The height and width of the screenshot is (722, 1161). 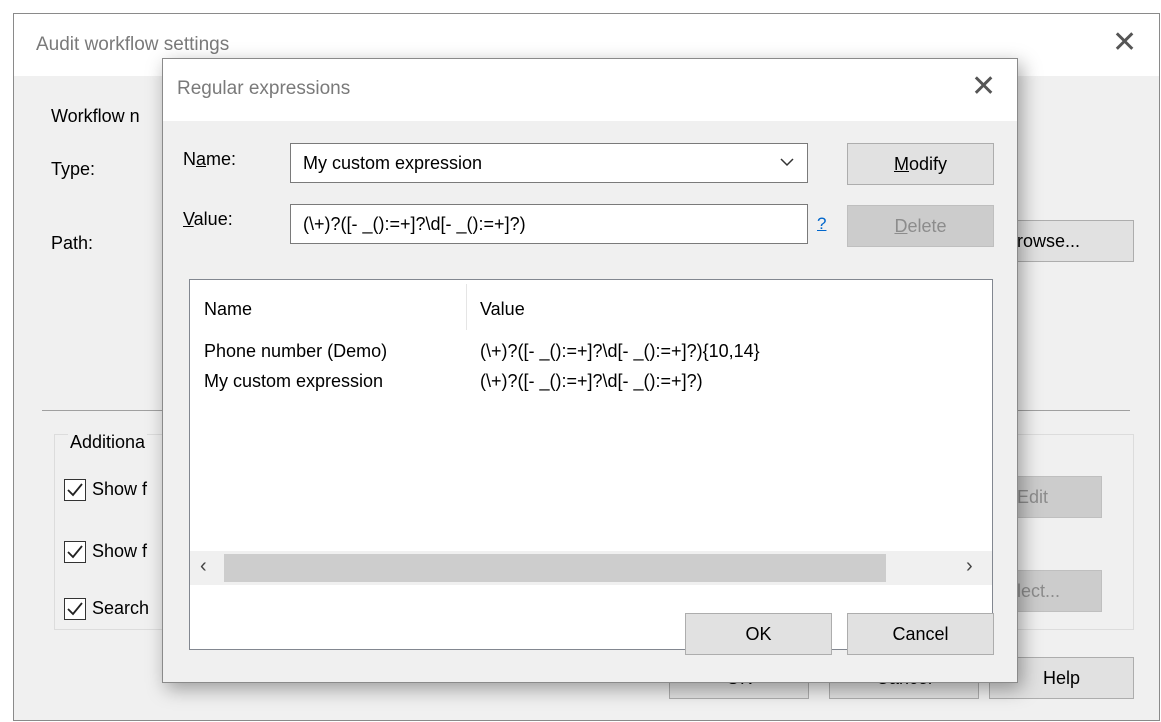 What do you see at coordinates (983, 87) in the screenshot?
I see `dialog-close-icon: ✕` at bounding box center [983, 87].